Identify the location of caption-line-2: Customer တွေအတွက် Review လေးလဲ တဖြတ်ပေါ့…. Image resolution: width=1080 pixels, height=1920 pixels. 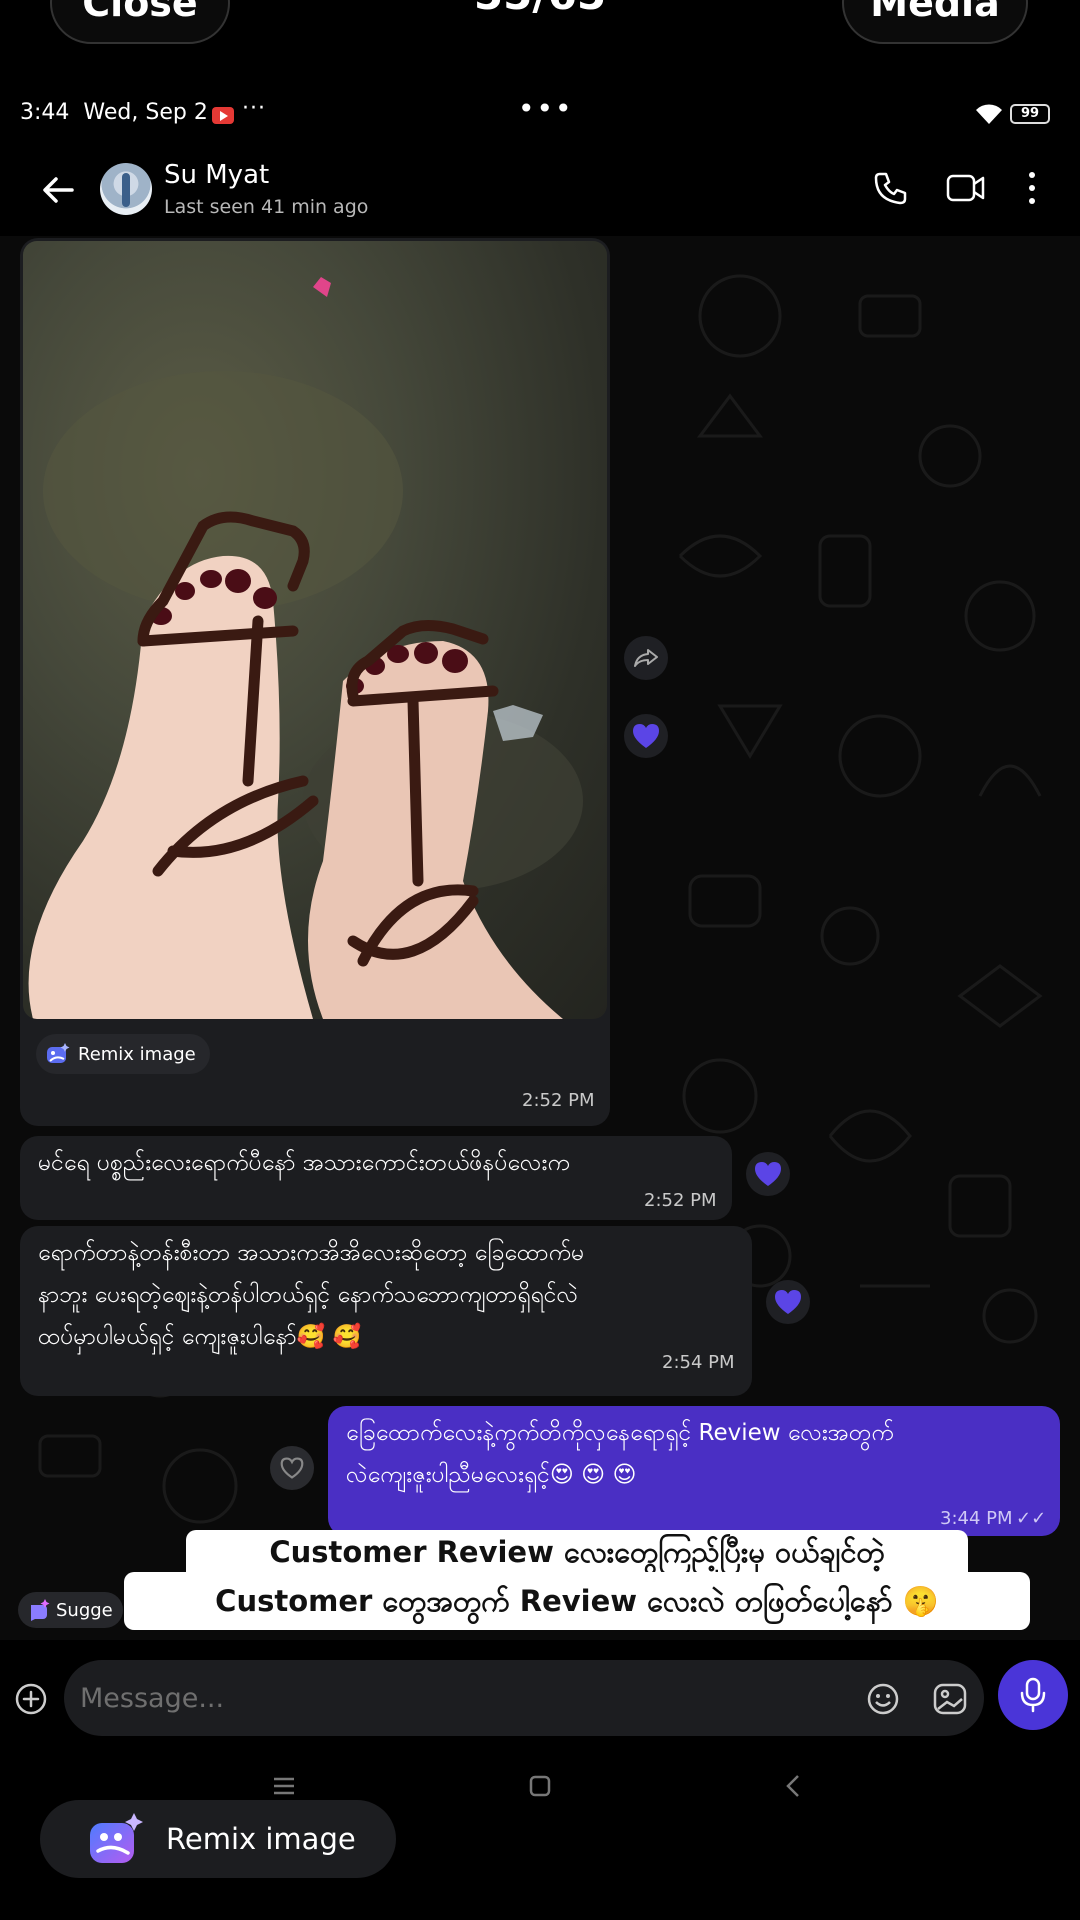
(577, 1601).